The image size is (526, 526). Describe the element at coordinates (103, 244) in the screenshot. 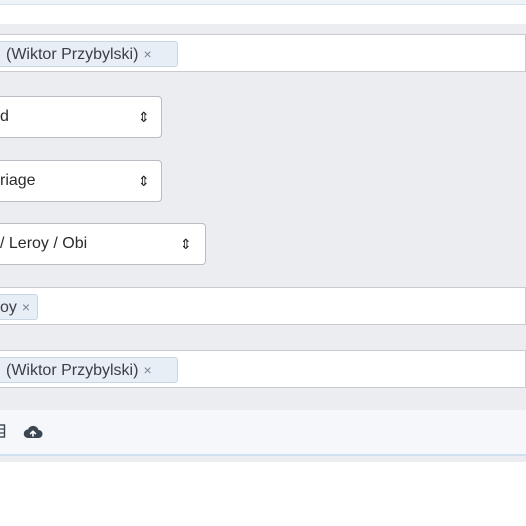

I see `select-field-3: / Leroy / Obi ⇕` at that location.